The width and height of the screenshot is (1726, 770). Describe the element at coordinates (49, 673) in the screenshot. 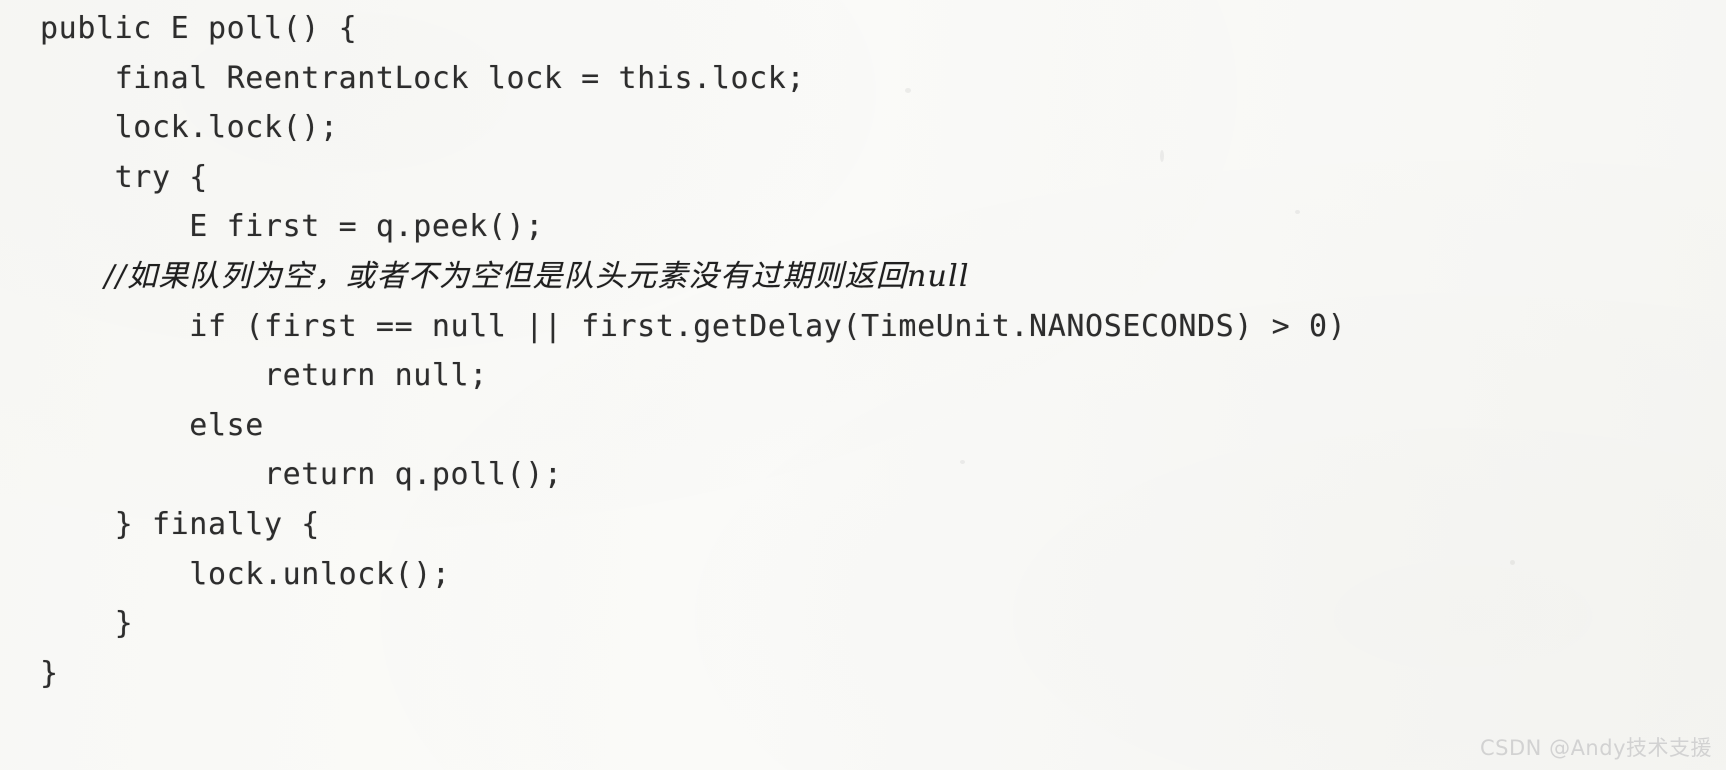

I see `code-line-14: }` at that location.